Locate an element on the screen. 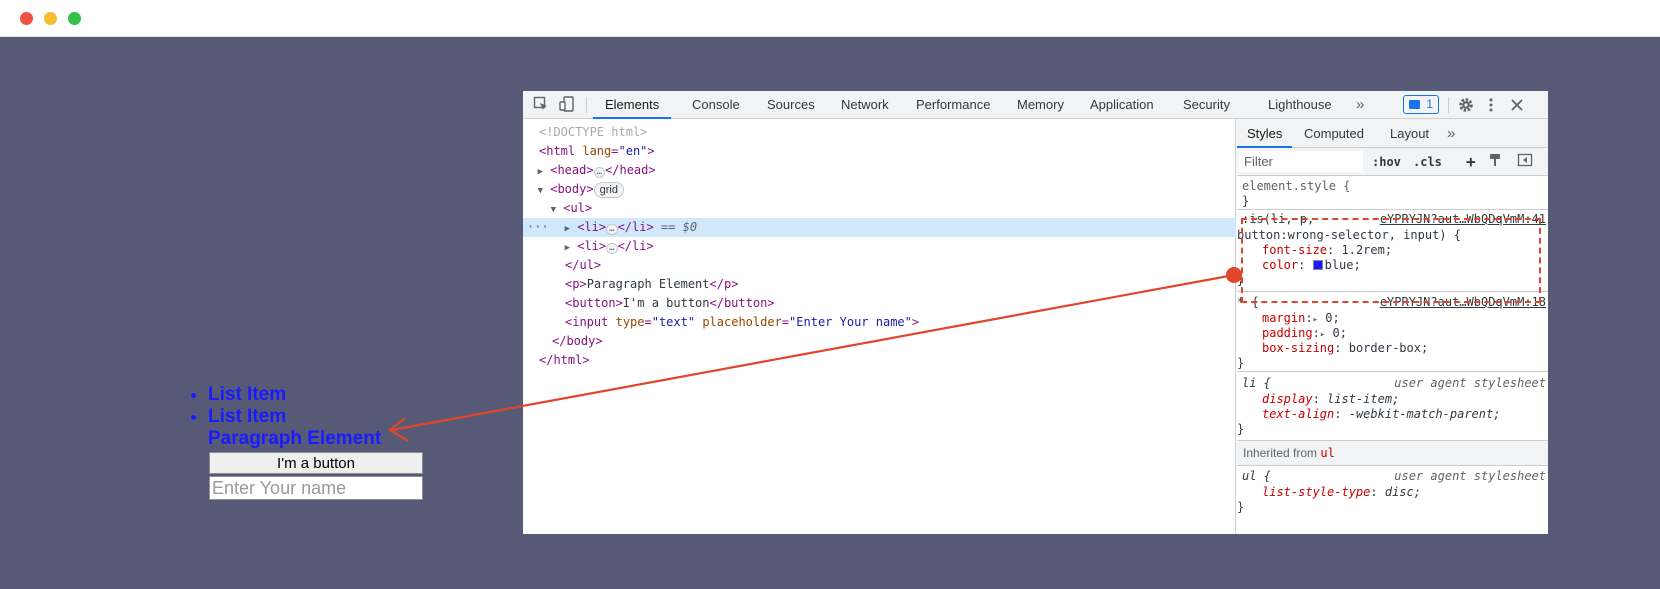 The image size is (1660, 589). preview-name-input is located at coordinates (316, 488).